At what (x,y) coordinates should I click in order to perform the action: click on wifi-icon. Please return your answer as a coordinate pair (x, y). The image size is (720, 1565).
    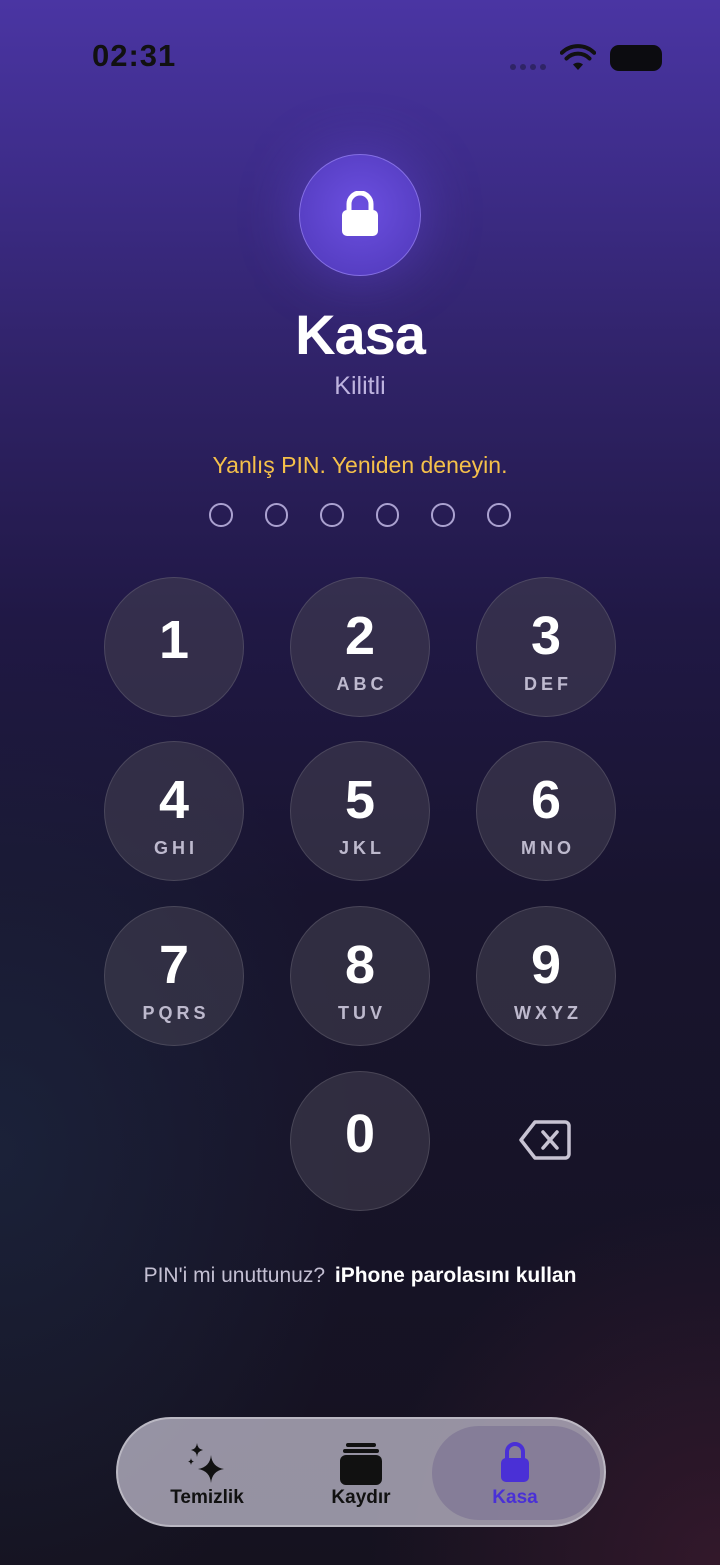
    Looking at the image, I should click on (578, 57).